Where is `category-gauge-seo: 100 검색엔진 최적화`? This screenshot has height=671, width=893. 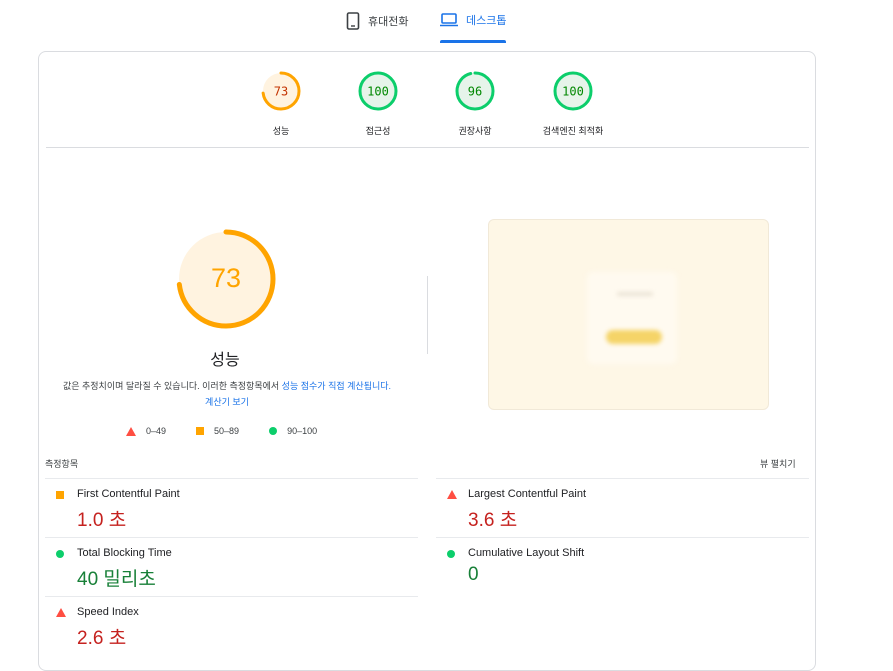
category-gauge-seo: 100 검색엔진 최적화 is located at coordinates (573, 104).